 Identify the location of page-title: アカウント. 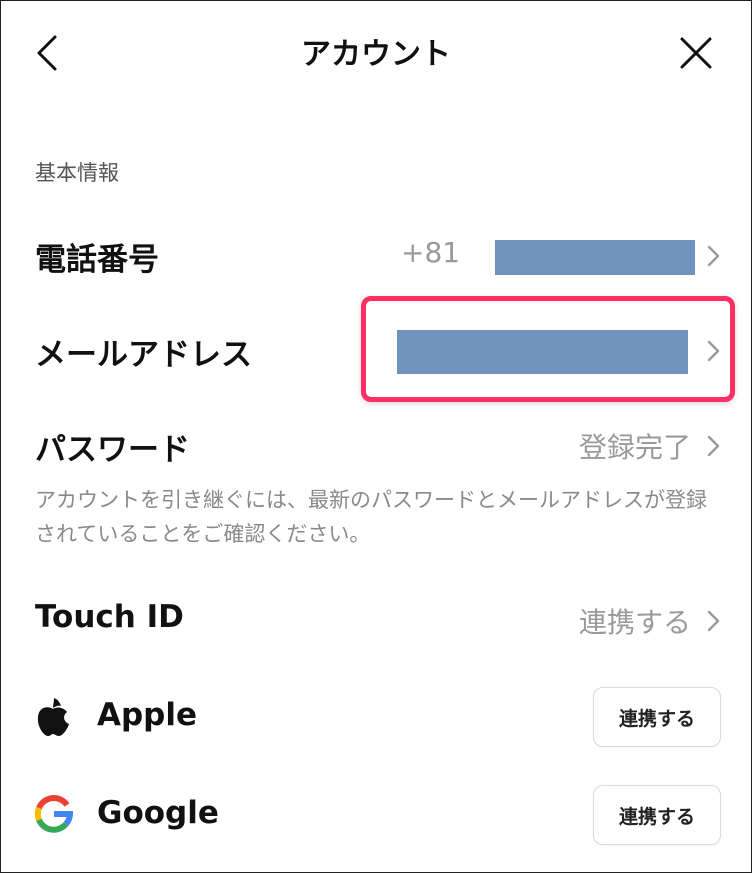
(376, 54).